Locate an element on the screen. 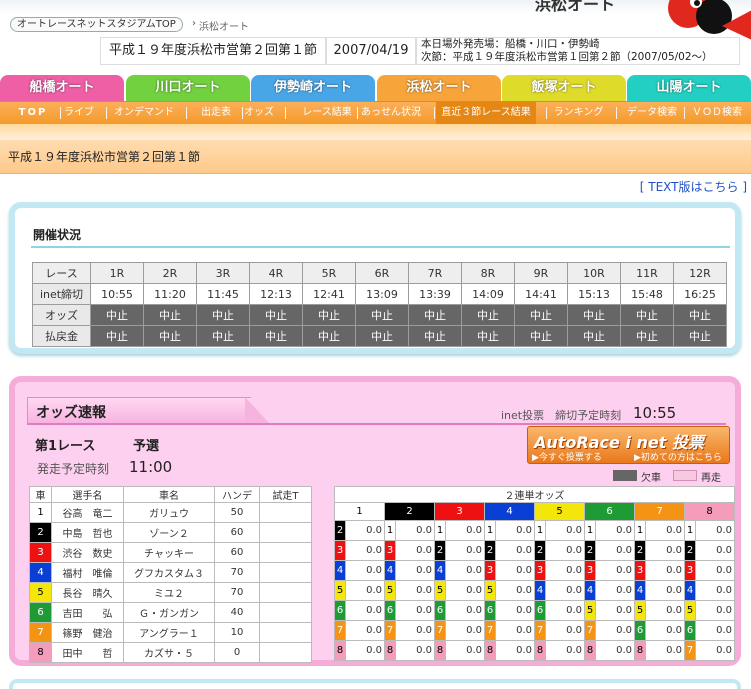 The width and height of the screenshot is (751, 689). venue-tab-5: 飯塚オート is located at coordinates (564, 88).